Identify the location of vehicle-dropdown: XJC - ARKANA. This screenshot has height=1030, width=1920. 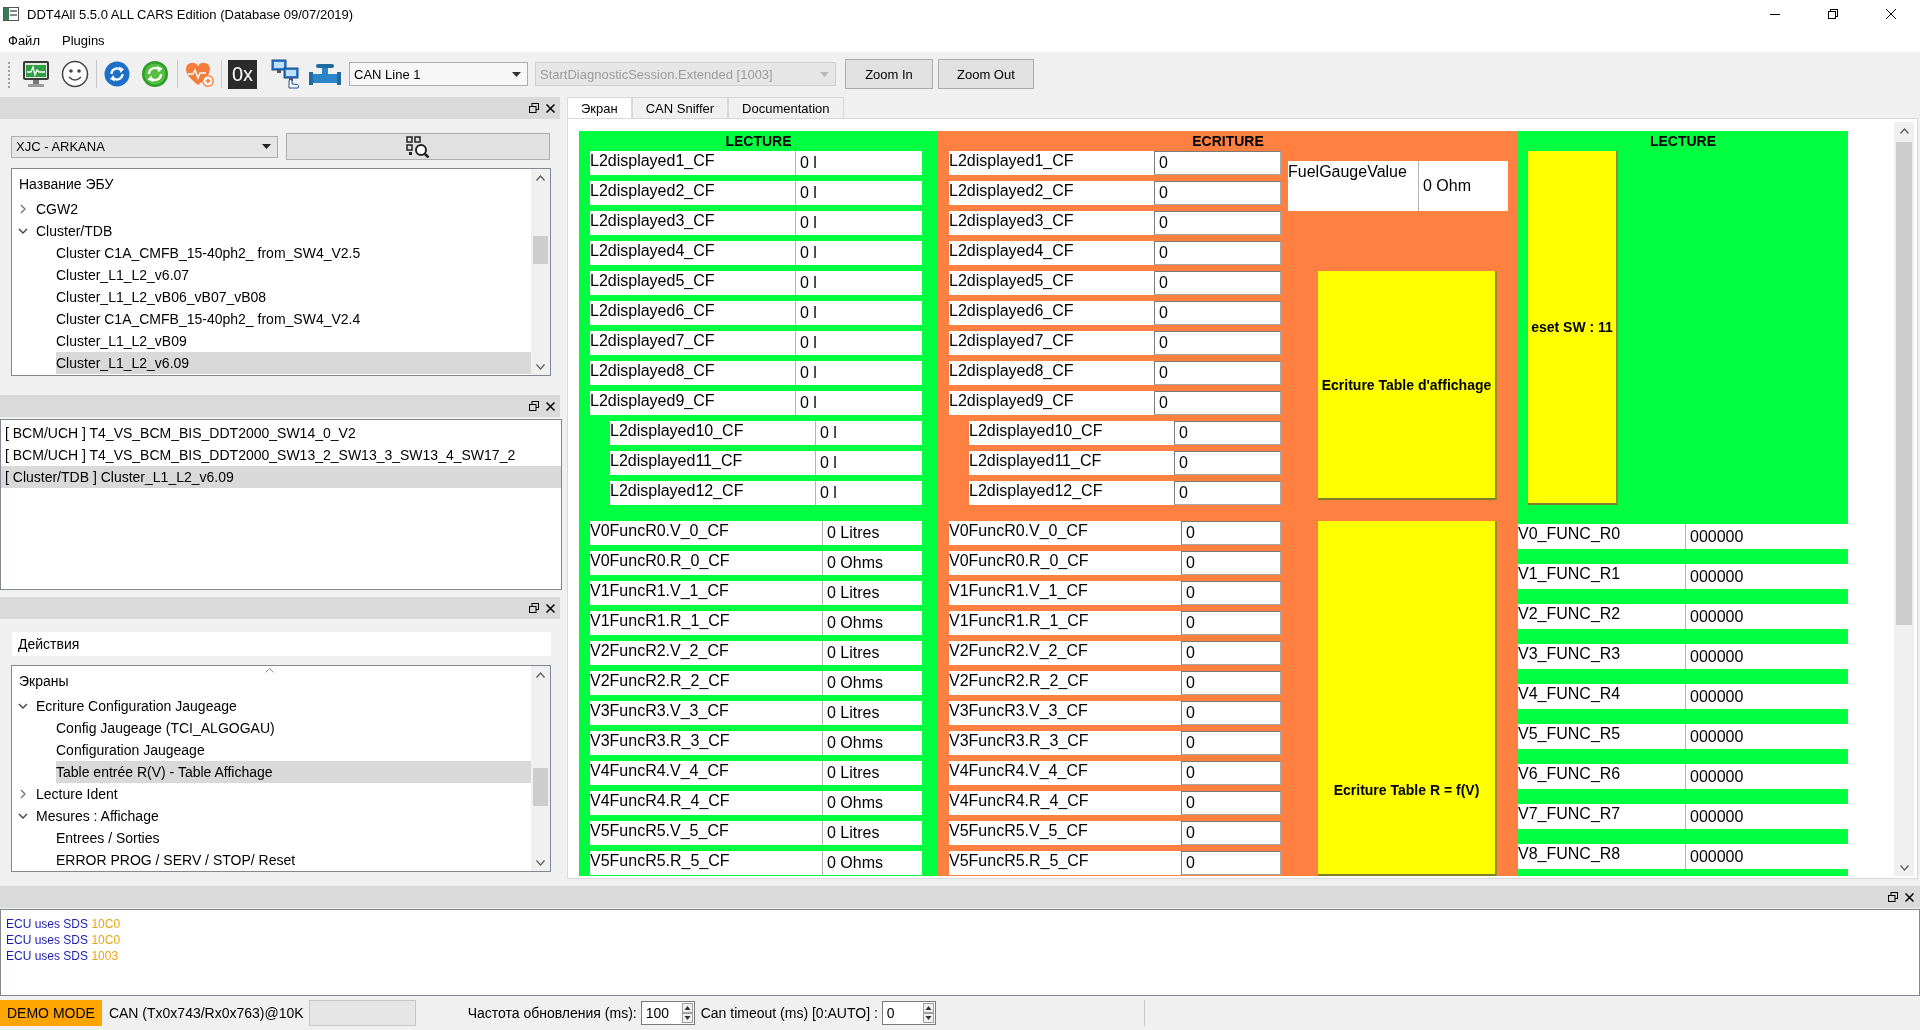
(144, 146).